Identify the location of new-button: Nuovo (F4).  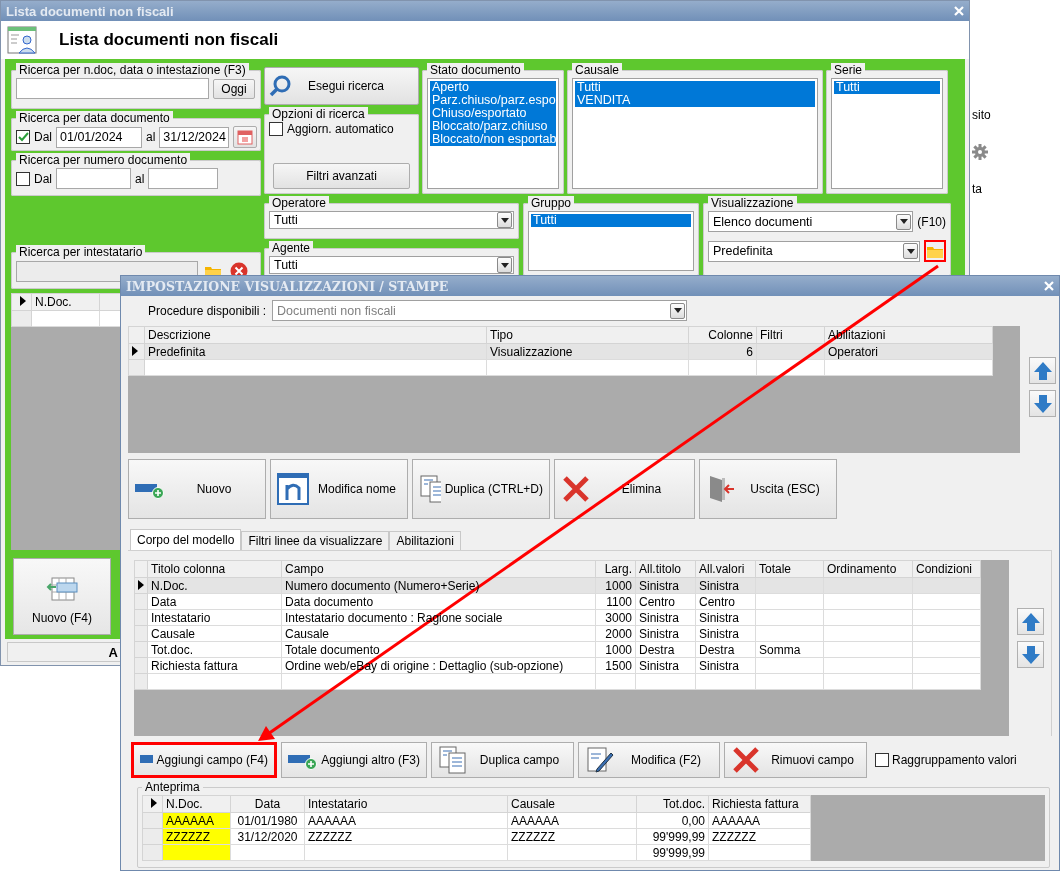
(62, 596).